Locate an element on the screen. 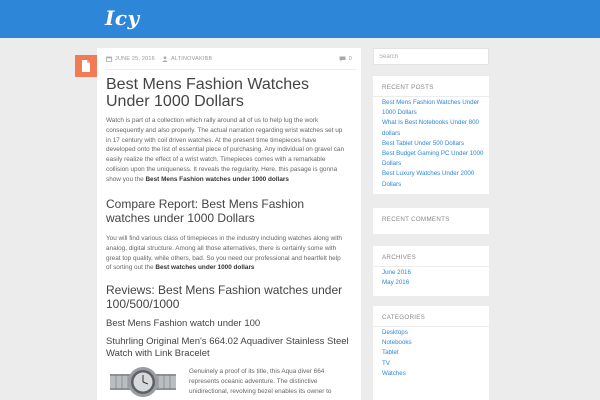  list-item: Notebooks is located at coordinates (434, 343).